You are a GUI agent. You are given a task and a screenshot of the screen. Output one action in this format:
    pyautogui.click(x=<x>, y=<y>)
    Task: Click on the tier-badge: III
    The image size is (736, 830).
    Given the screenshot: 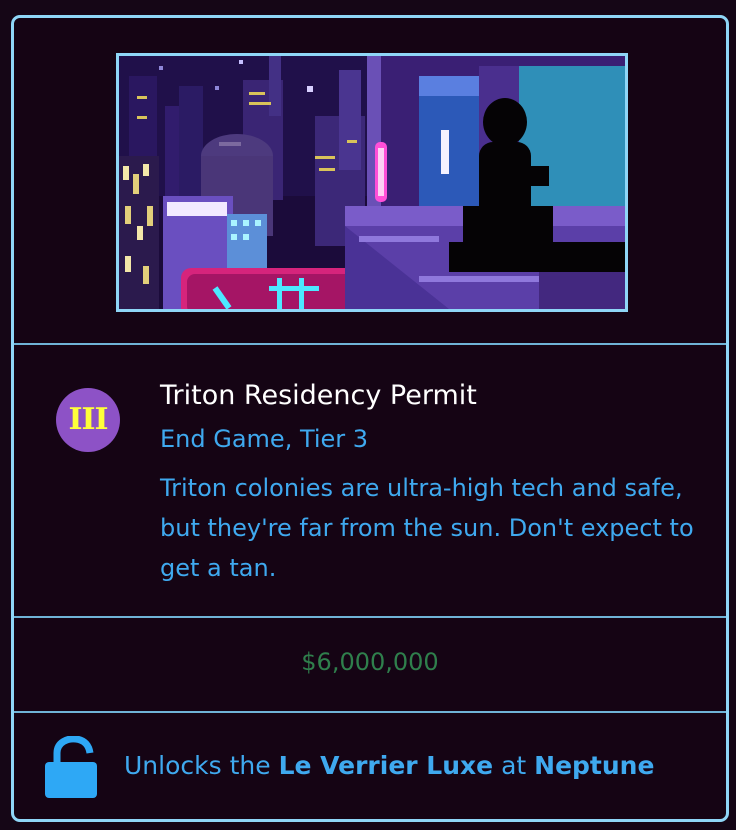 What is the action you would take?
    pyautogui.click(x=88, y=420)
    